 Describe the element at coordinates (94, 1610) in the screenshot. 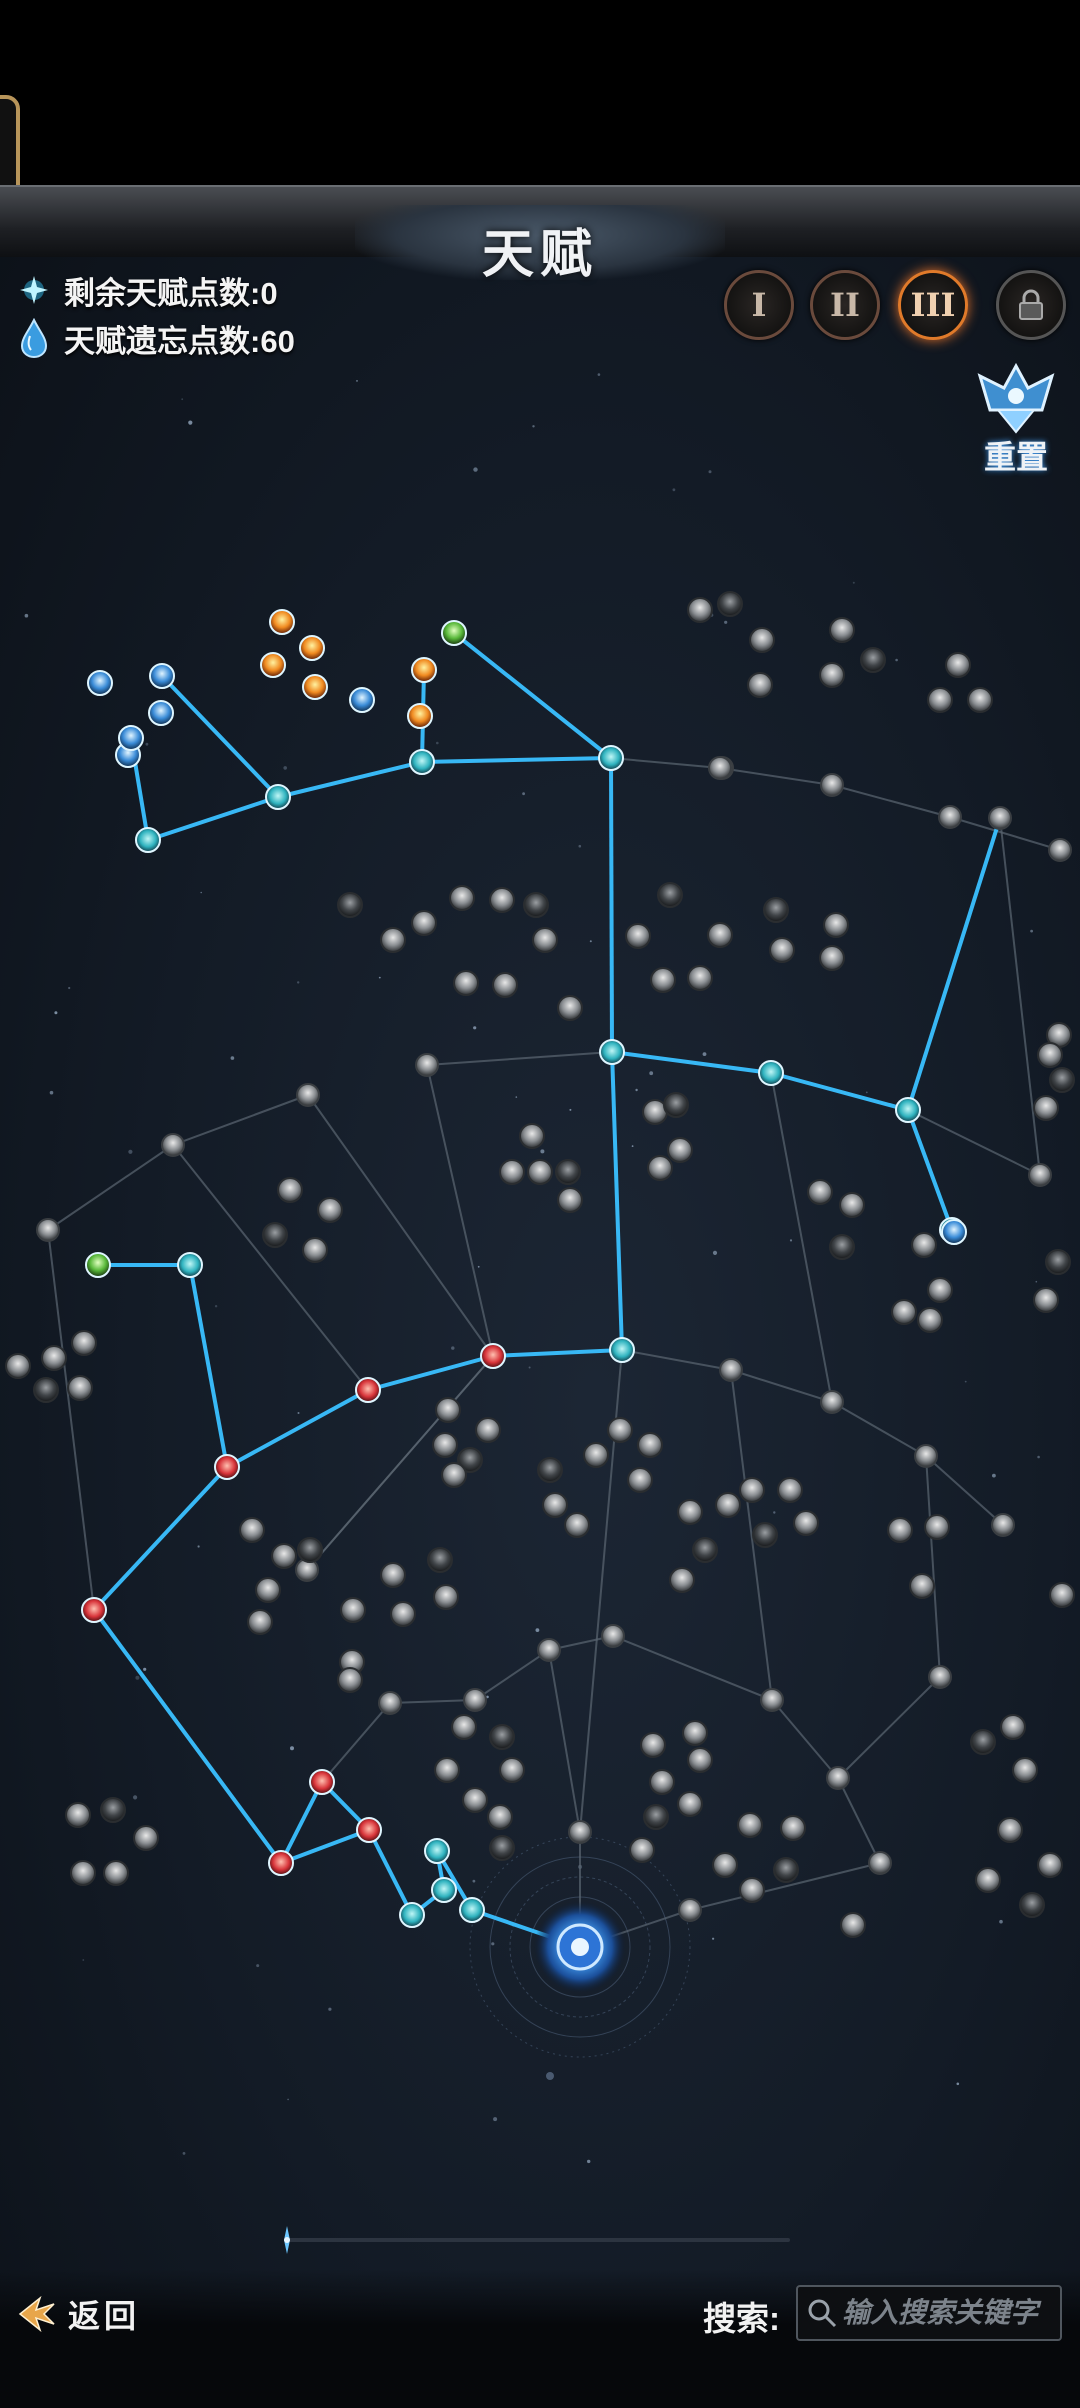

I see `talent-node-c5` at that location.